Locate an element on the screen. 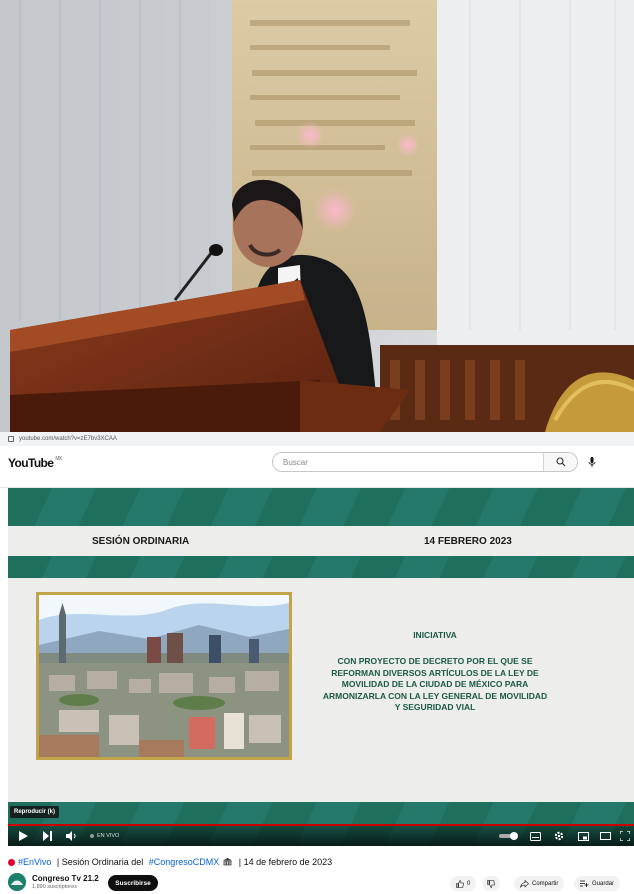 Image resolution: width=634 pixels, height=894 pixels. save-button: Guardar is located at coordinates (597, 883).